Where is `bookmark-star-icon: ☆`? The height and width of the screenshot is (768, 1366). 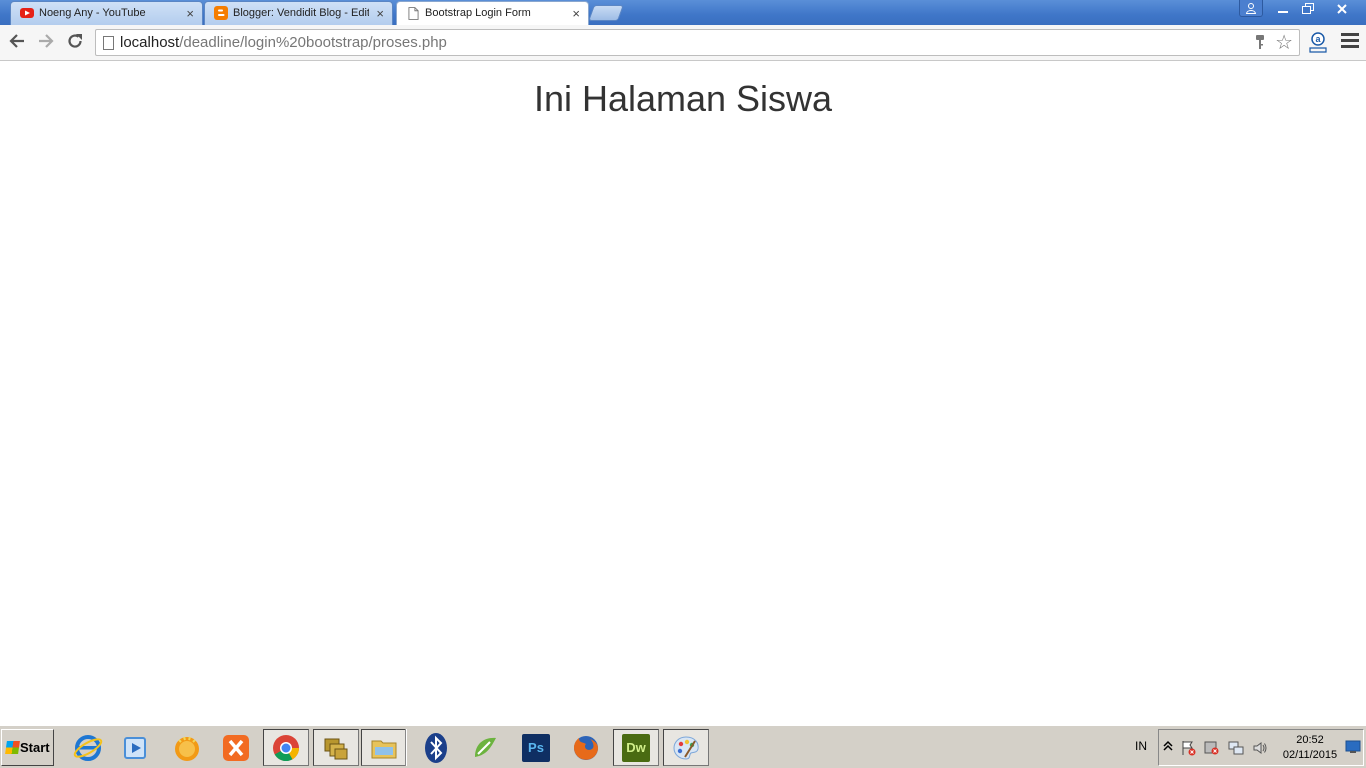
bookmark-star-icon: ☆ is located at coordinates (1284, 43).